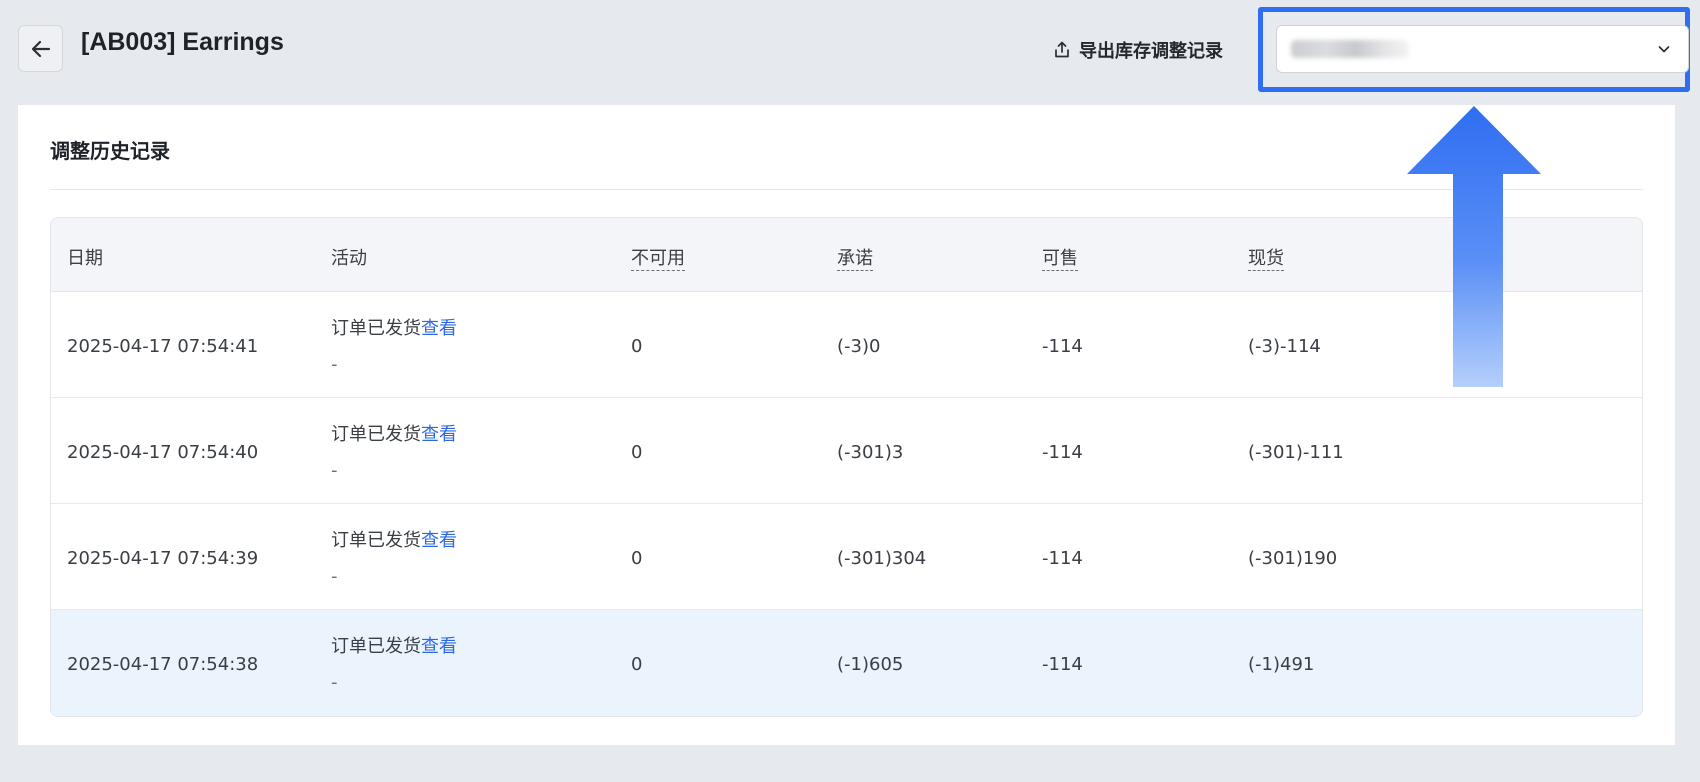  I want to click on store-select-value: ██████████, so click(1350, 49).